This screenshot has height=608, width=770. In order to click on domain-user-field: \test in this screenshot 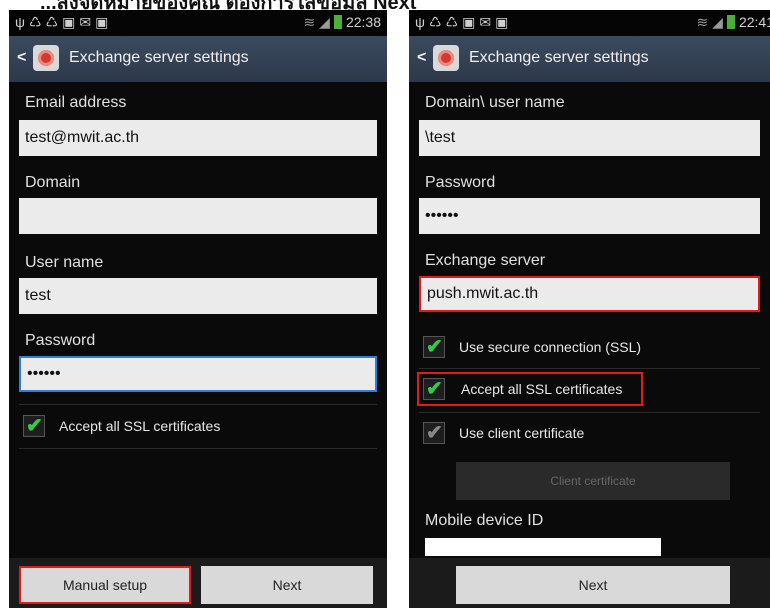, I will do `click(589, 138)`.